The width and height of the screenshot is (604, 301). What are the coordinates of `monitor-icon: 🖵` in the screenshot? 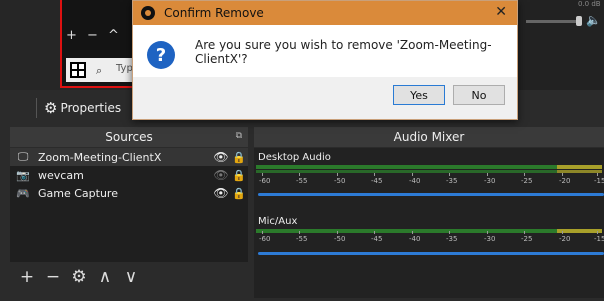 It's located at (23, 156).